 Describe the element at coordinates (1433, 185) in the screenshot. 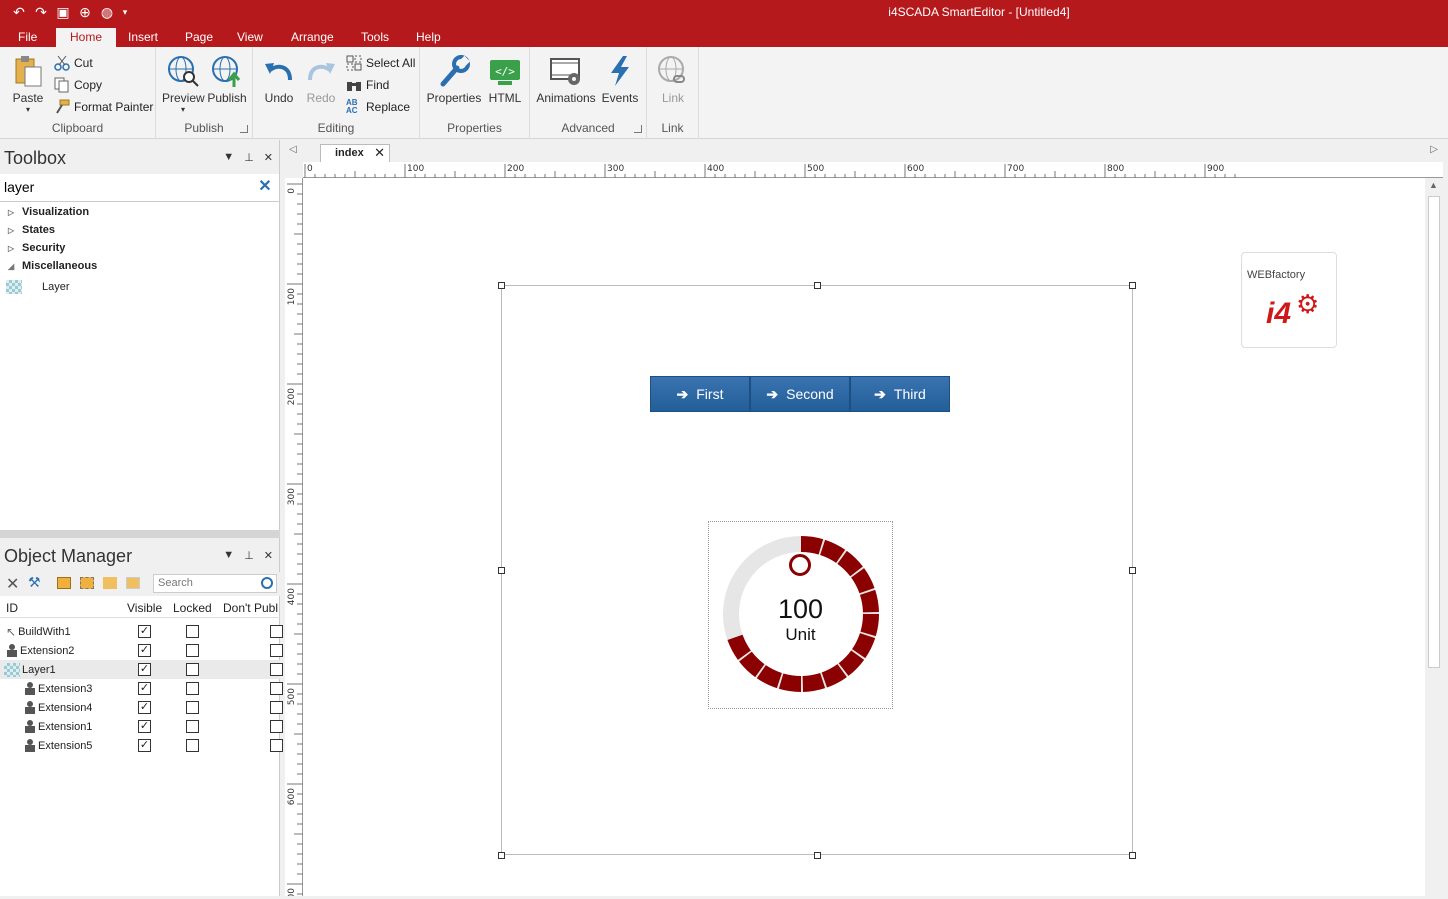

I see `scroll-up-icon: ▲` at that location.